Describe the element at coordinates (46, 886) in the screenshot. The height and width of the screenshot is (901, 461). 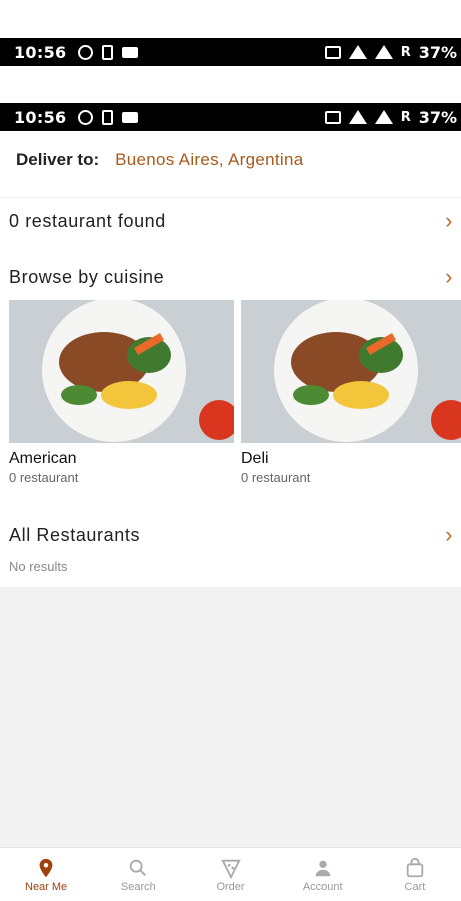
I see `tab-label: Near Me` at that location.